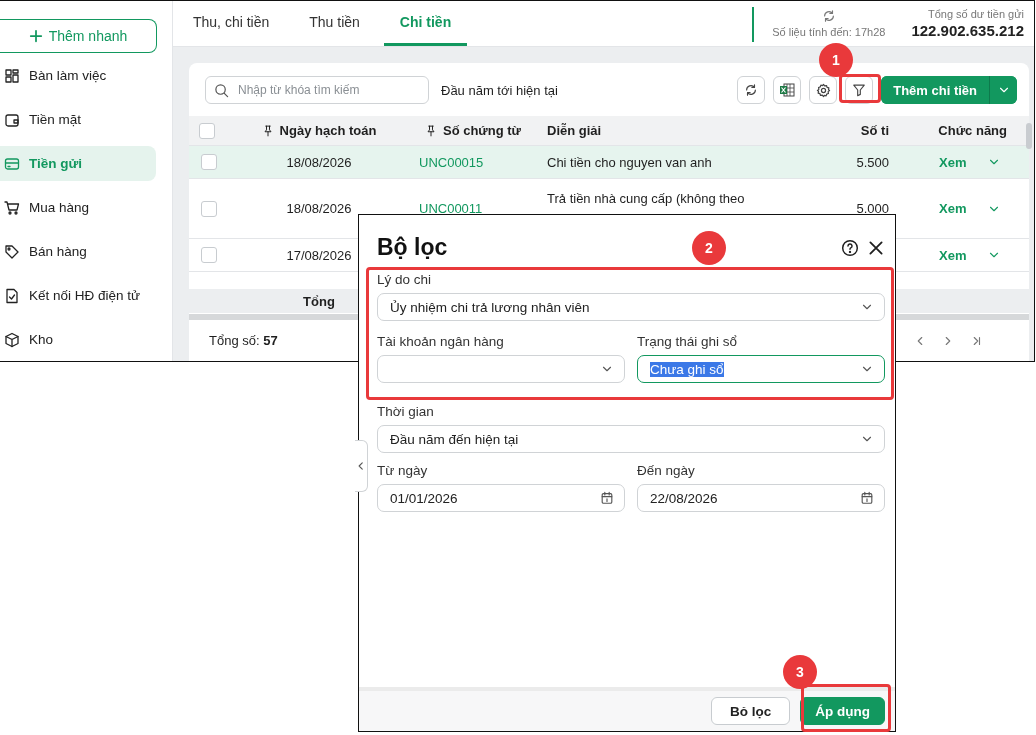  Describe the element at coordinates (406, 411) in the screenshot. I see `field-label: Thời gian` at that location.